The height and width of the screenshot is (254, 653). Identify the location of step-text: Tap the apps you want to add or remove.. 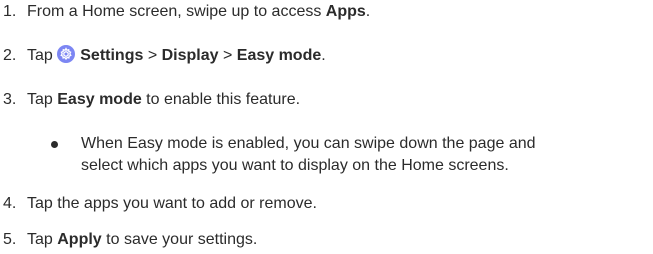
(172, 203).